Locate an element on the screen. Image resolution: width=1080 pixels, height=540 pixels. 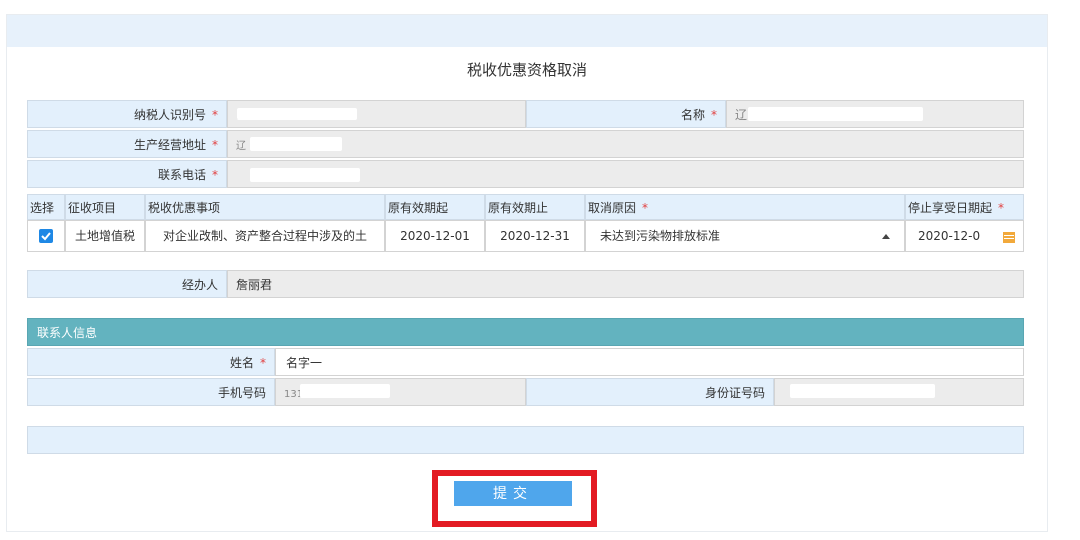
cancel-reason-value: 未达到污染物排放标准 is located at coordinates (660, 236).